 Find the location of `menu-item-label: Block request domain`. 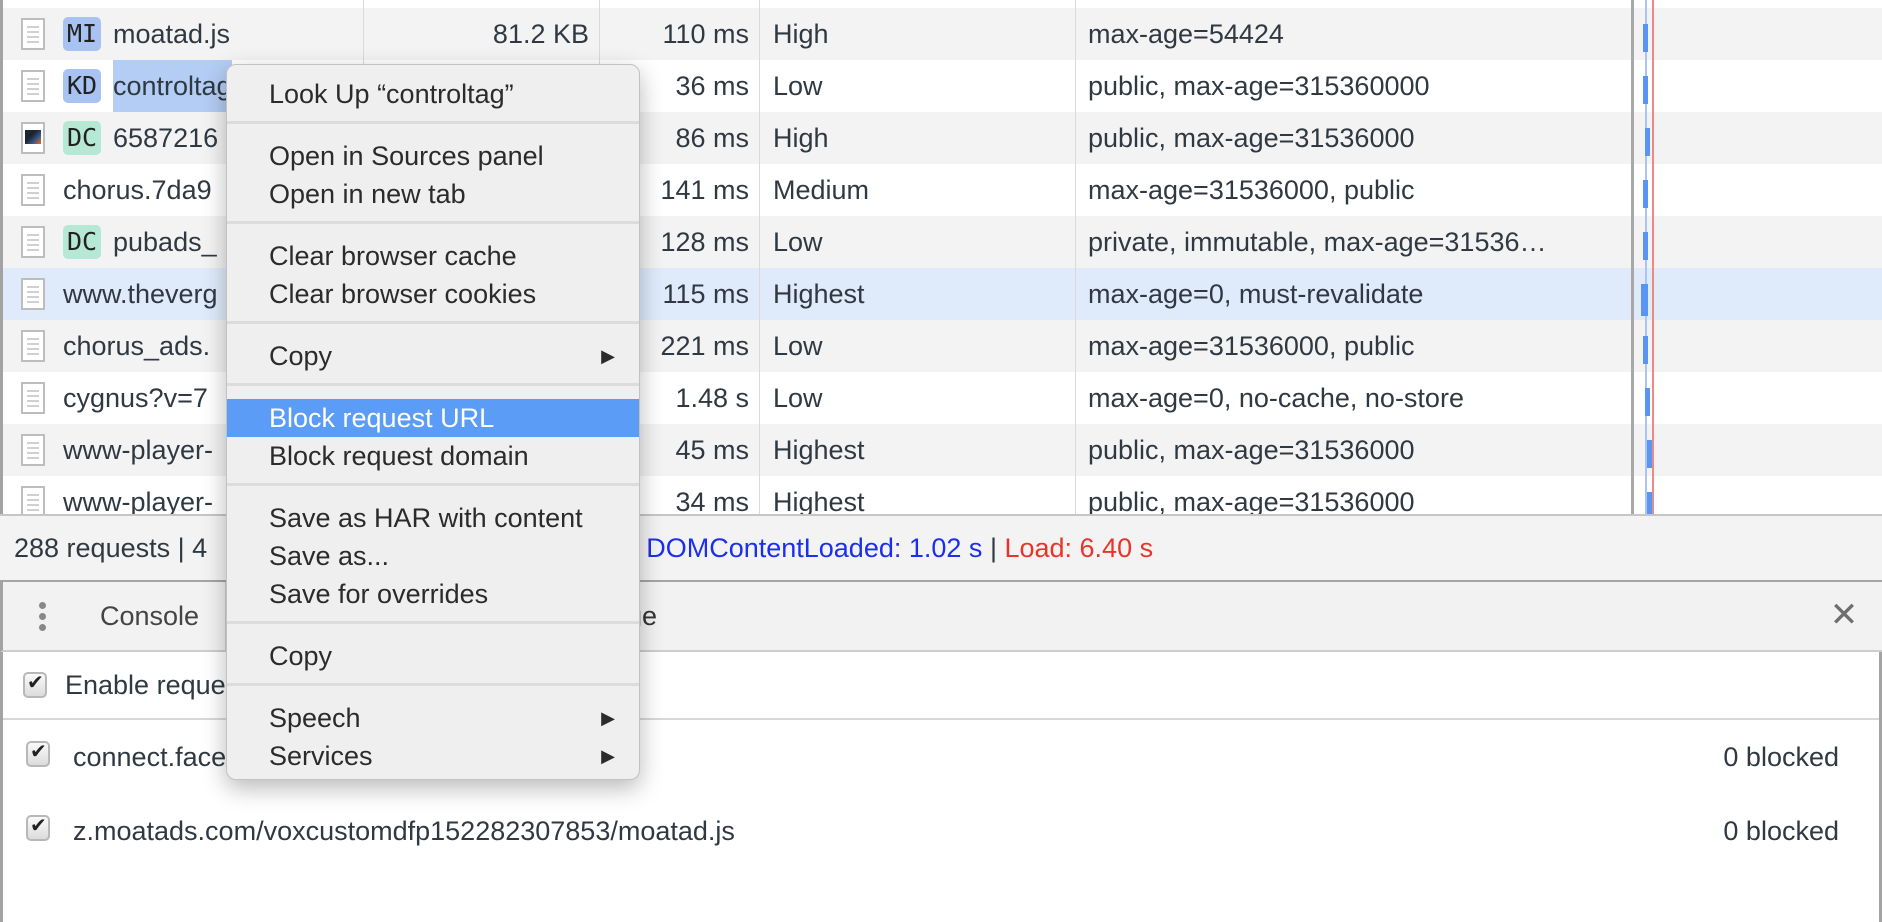

menu-item-label: Block request domain is located at coordinates (399, 456).